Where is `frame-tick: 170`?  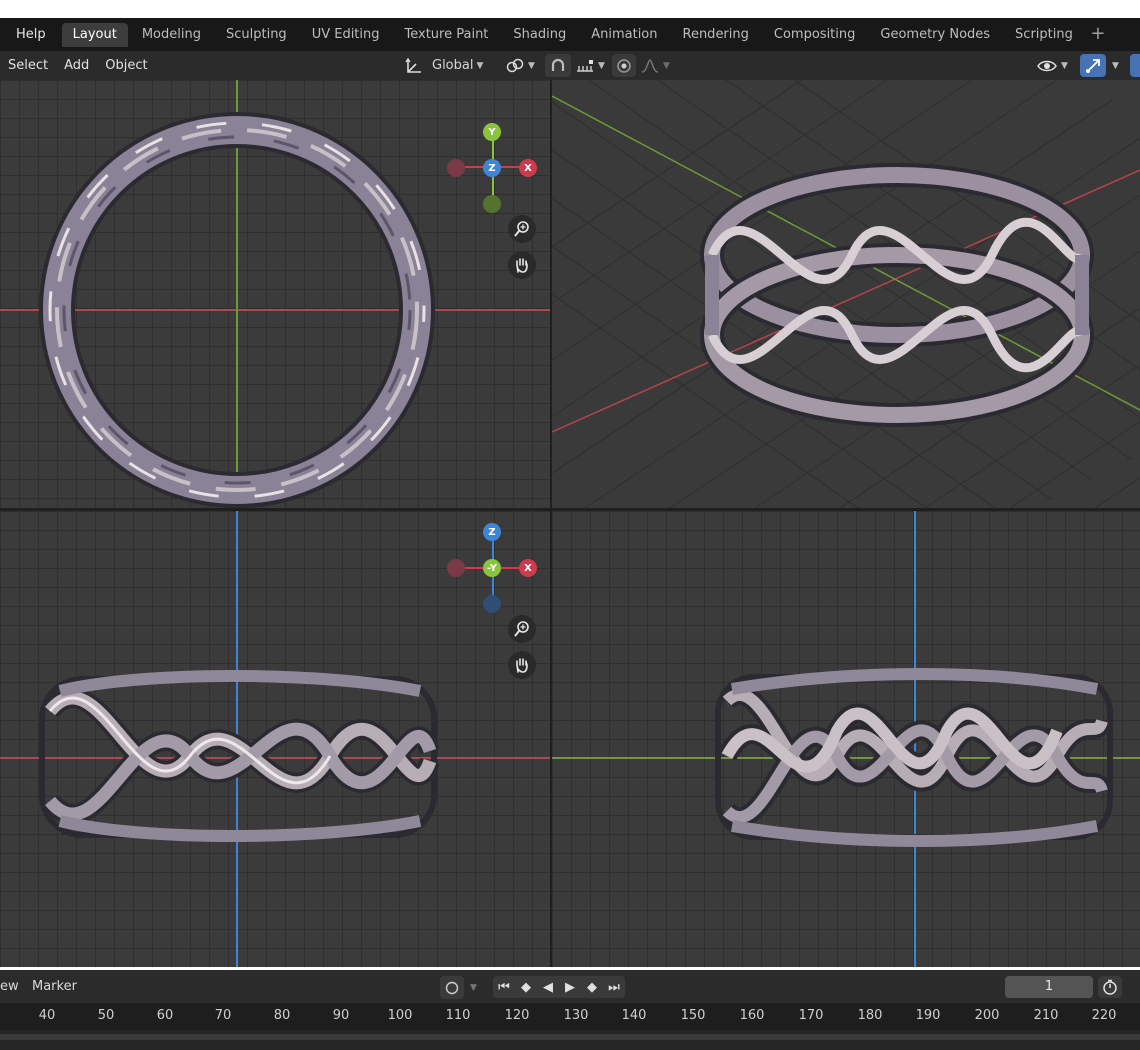
frame-tick: 170 is located at coordinates (811, 1015).